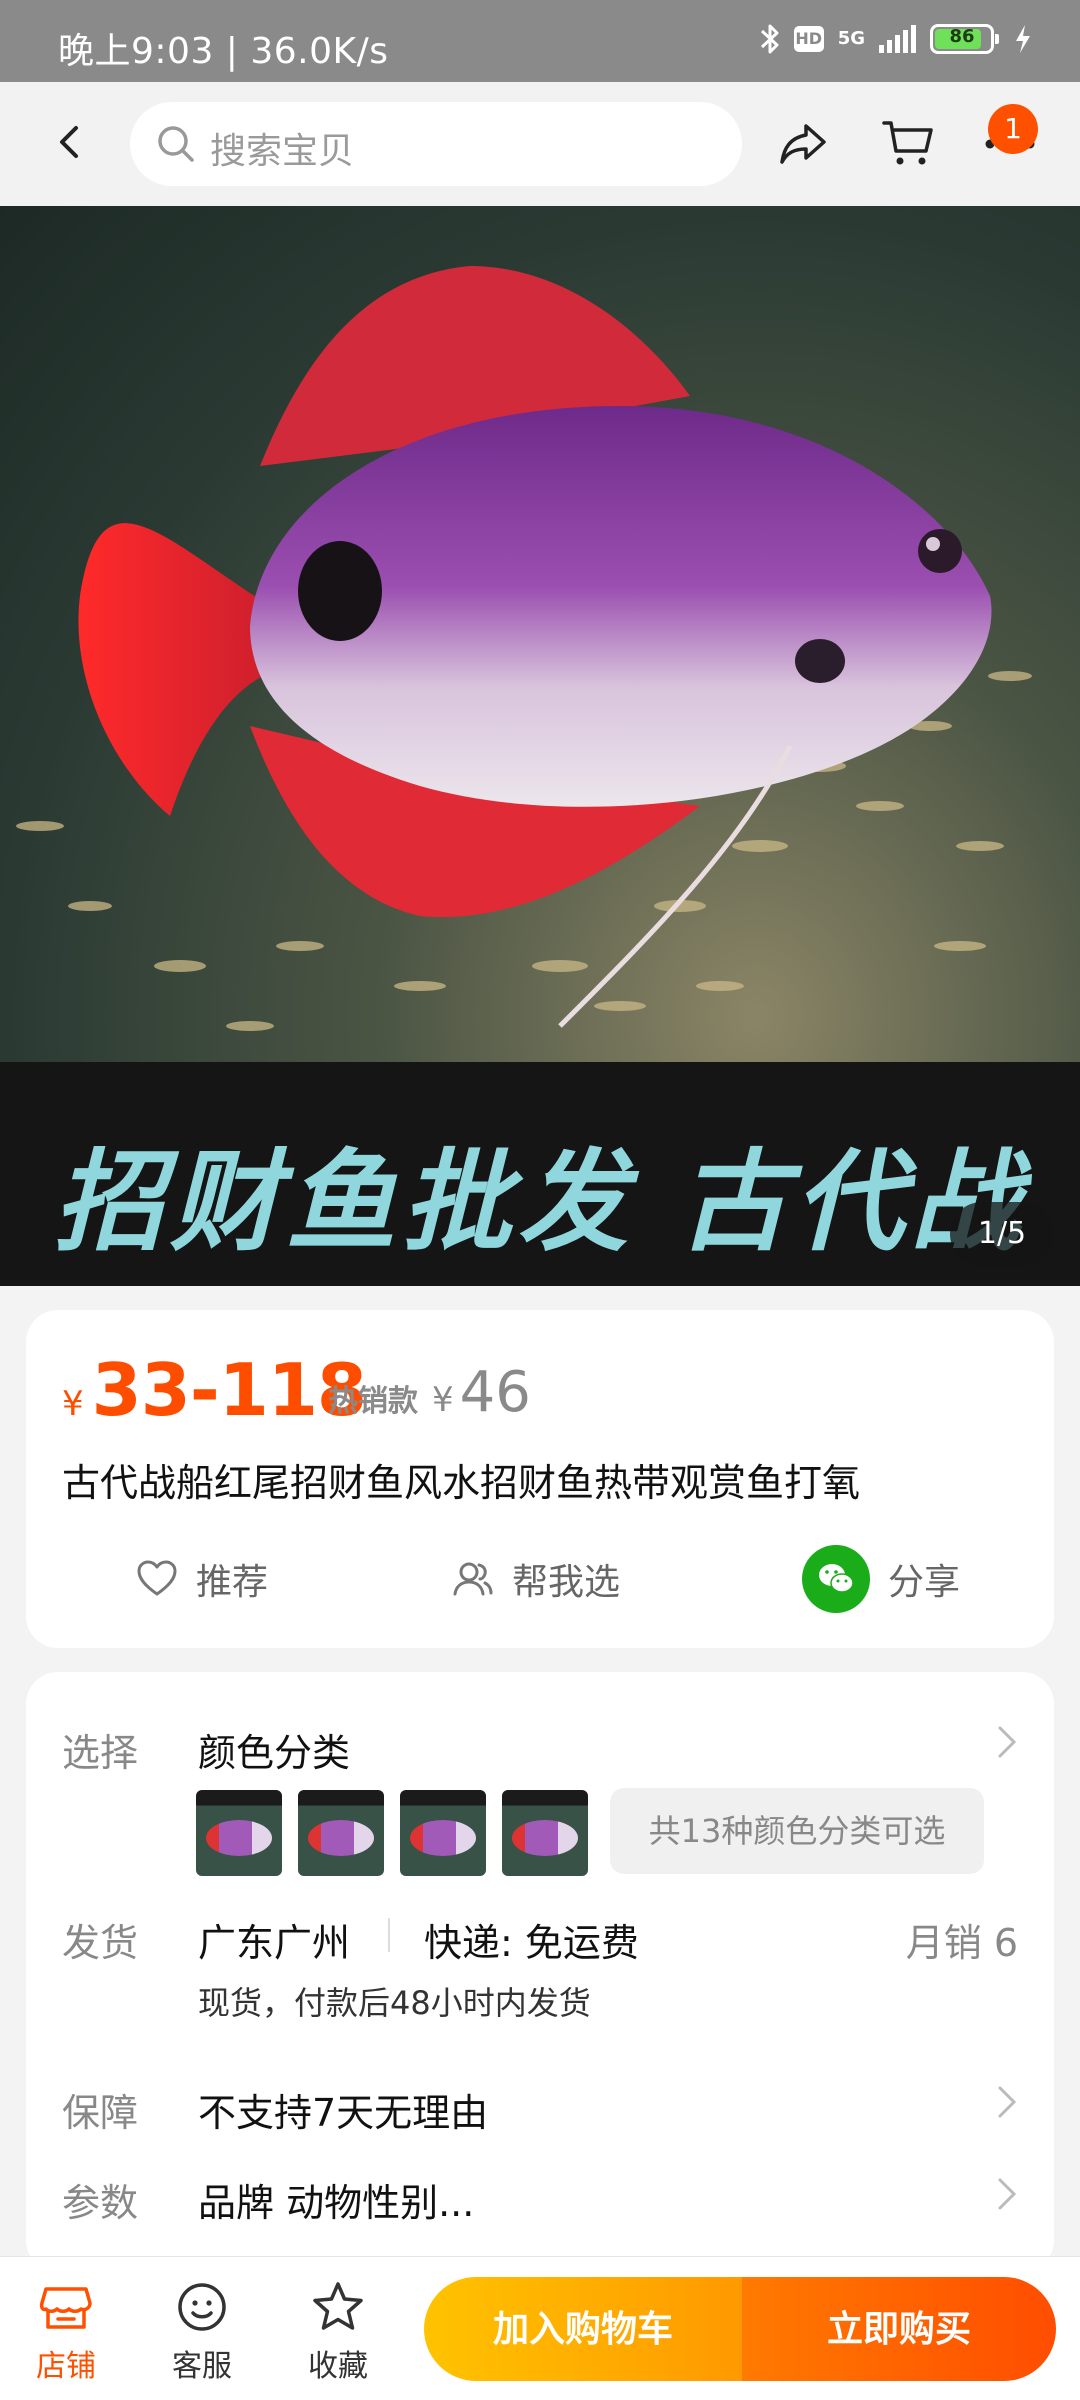 This screenshot has height=2400, width=1080. Describe the element at coordinates (851, 38) in the screenshot. I see `network-type: 5G` at that location.